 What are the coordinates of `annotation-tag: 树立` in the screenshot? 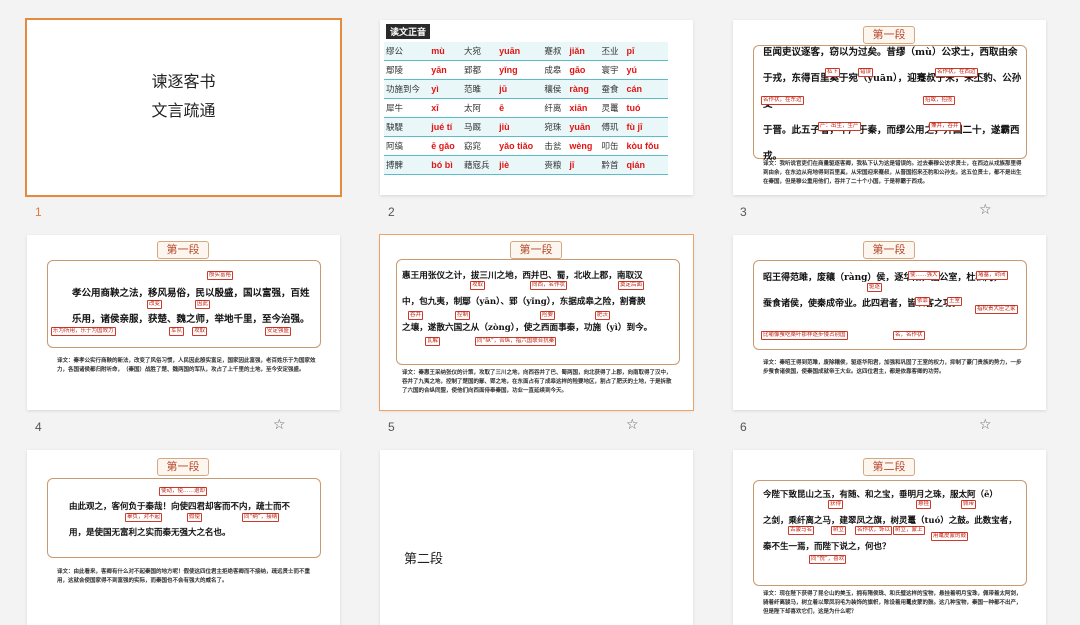 It's located at (839, 530).